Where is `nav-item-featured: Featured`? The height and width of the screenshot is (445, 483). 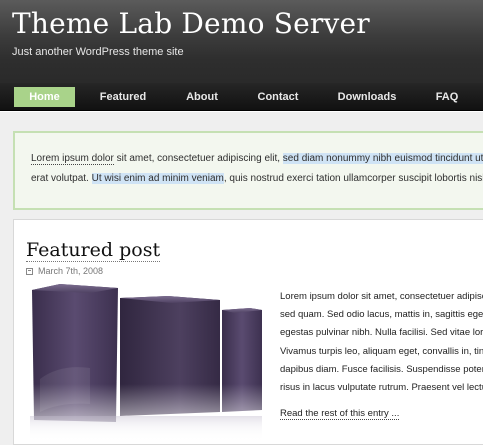
nav-item-featured: Featured is located at coordinates (123, 97).